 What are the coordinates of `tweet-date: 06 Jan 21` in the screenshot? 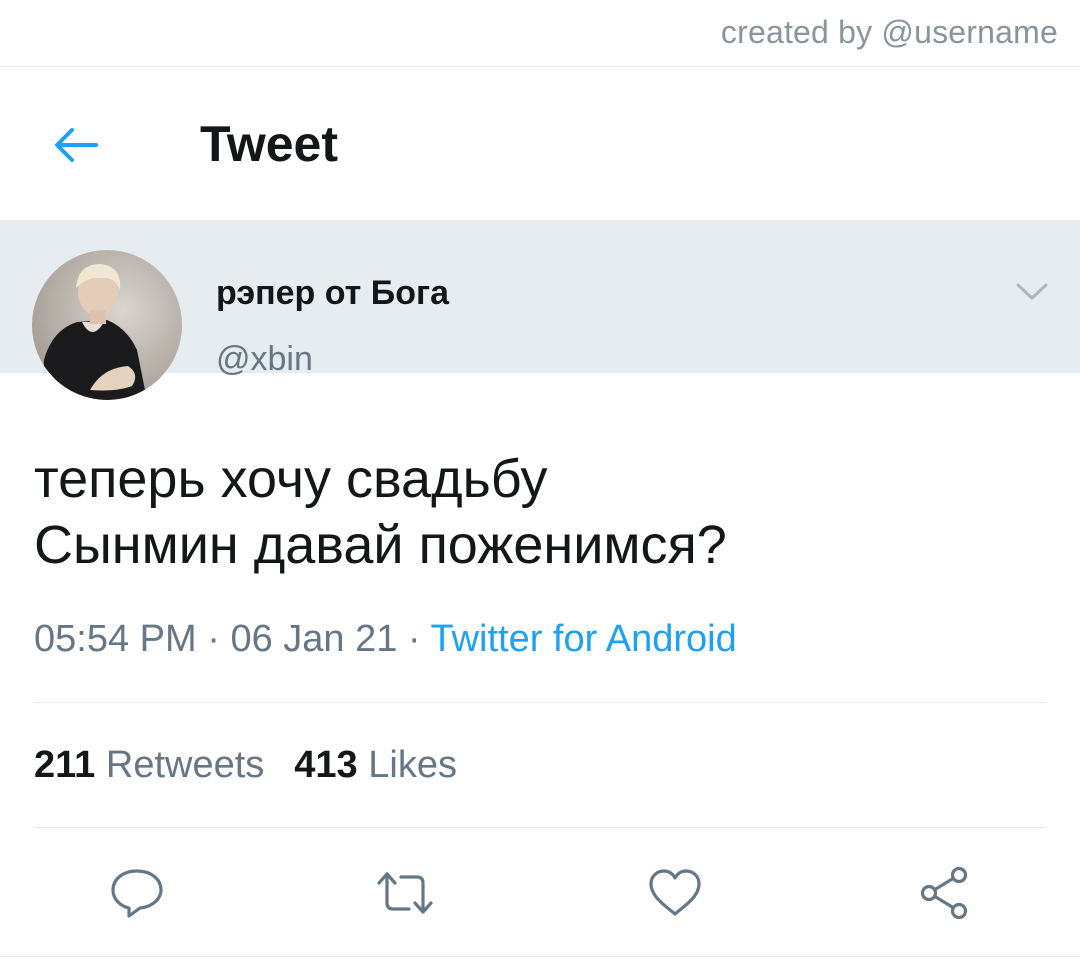 It's located at (314, 639).